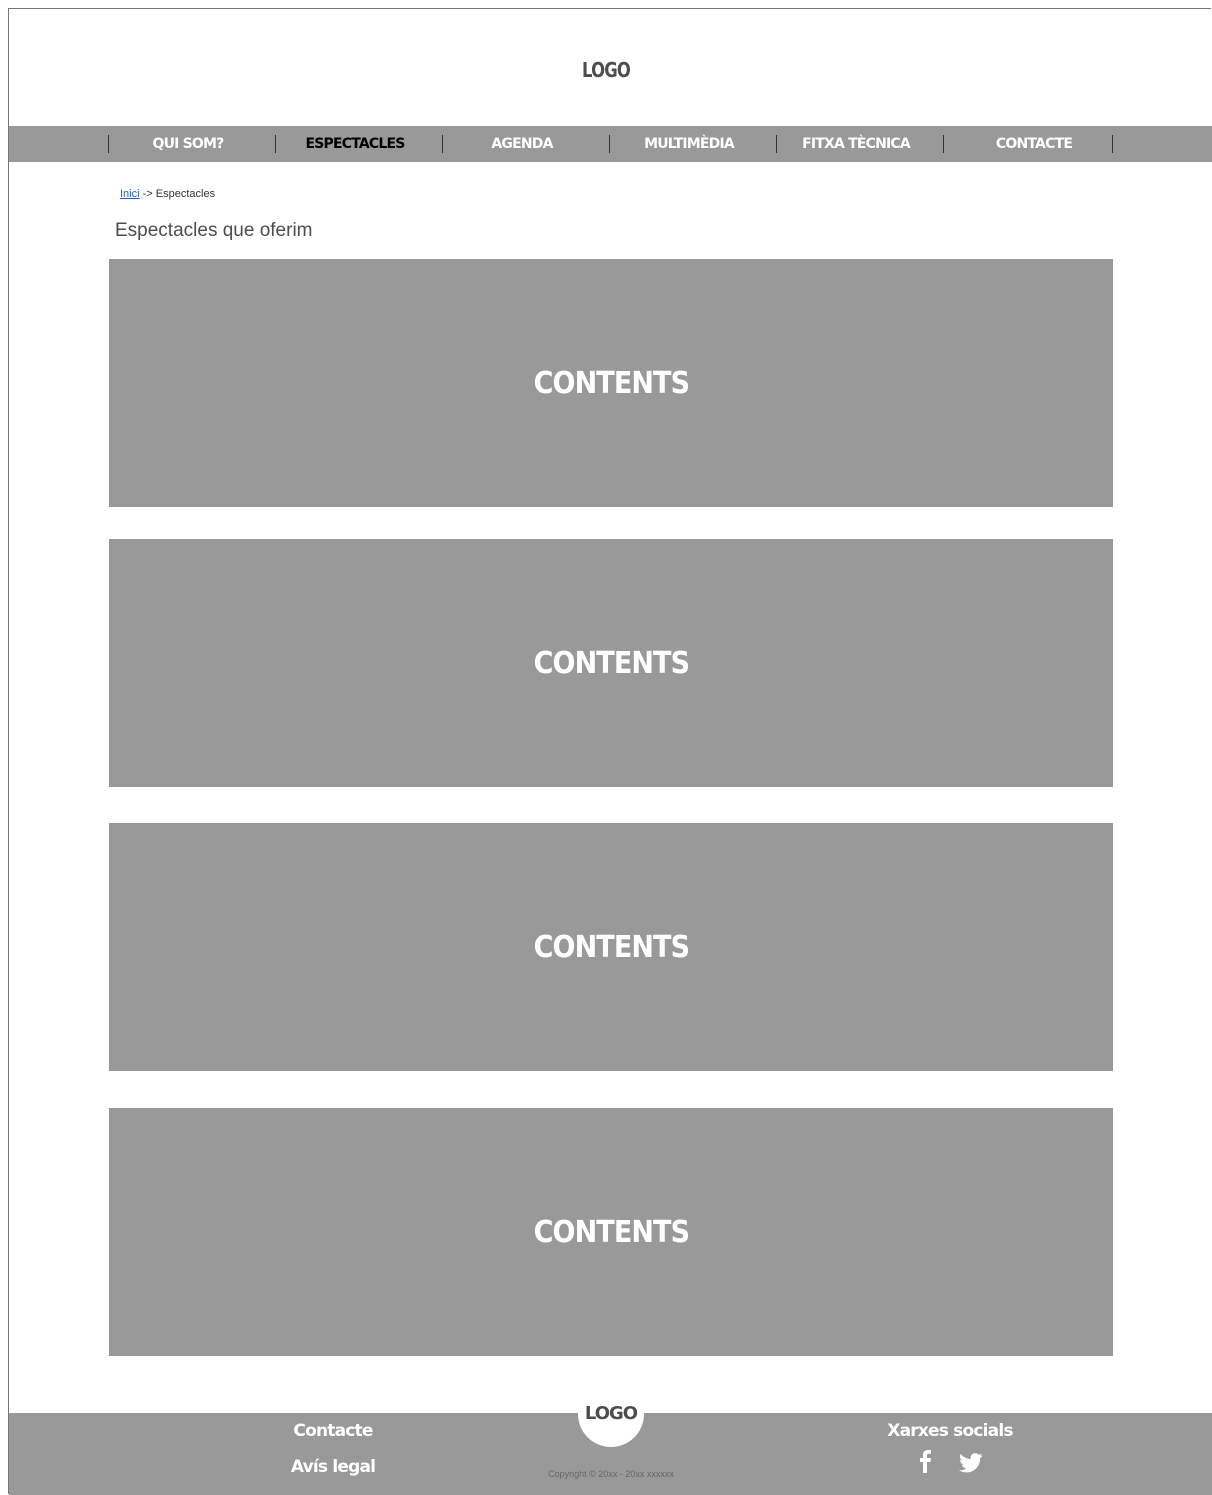 This screenshot has width=1212, height=1495. Describe the element at coordinates (214, 230) in the screenshot. I see `page-title: Espectacles que oferim` at that location.